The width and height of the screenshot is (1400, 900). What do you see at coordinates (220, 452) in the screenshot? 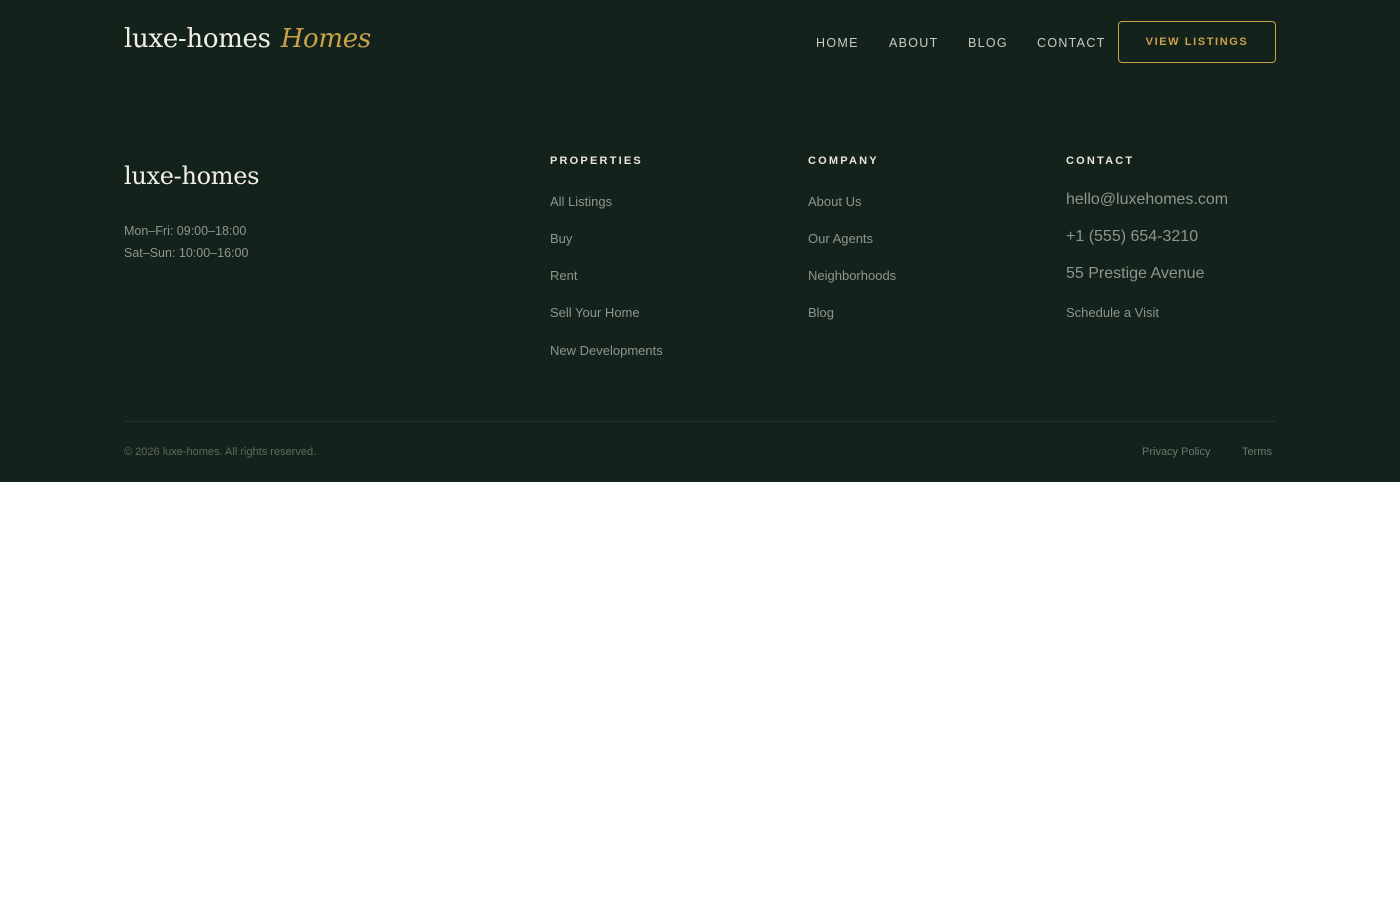
I see `copyright-text: © 2026 luxe-homes. All rights reserved.` at bounding box center [220, 452].